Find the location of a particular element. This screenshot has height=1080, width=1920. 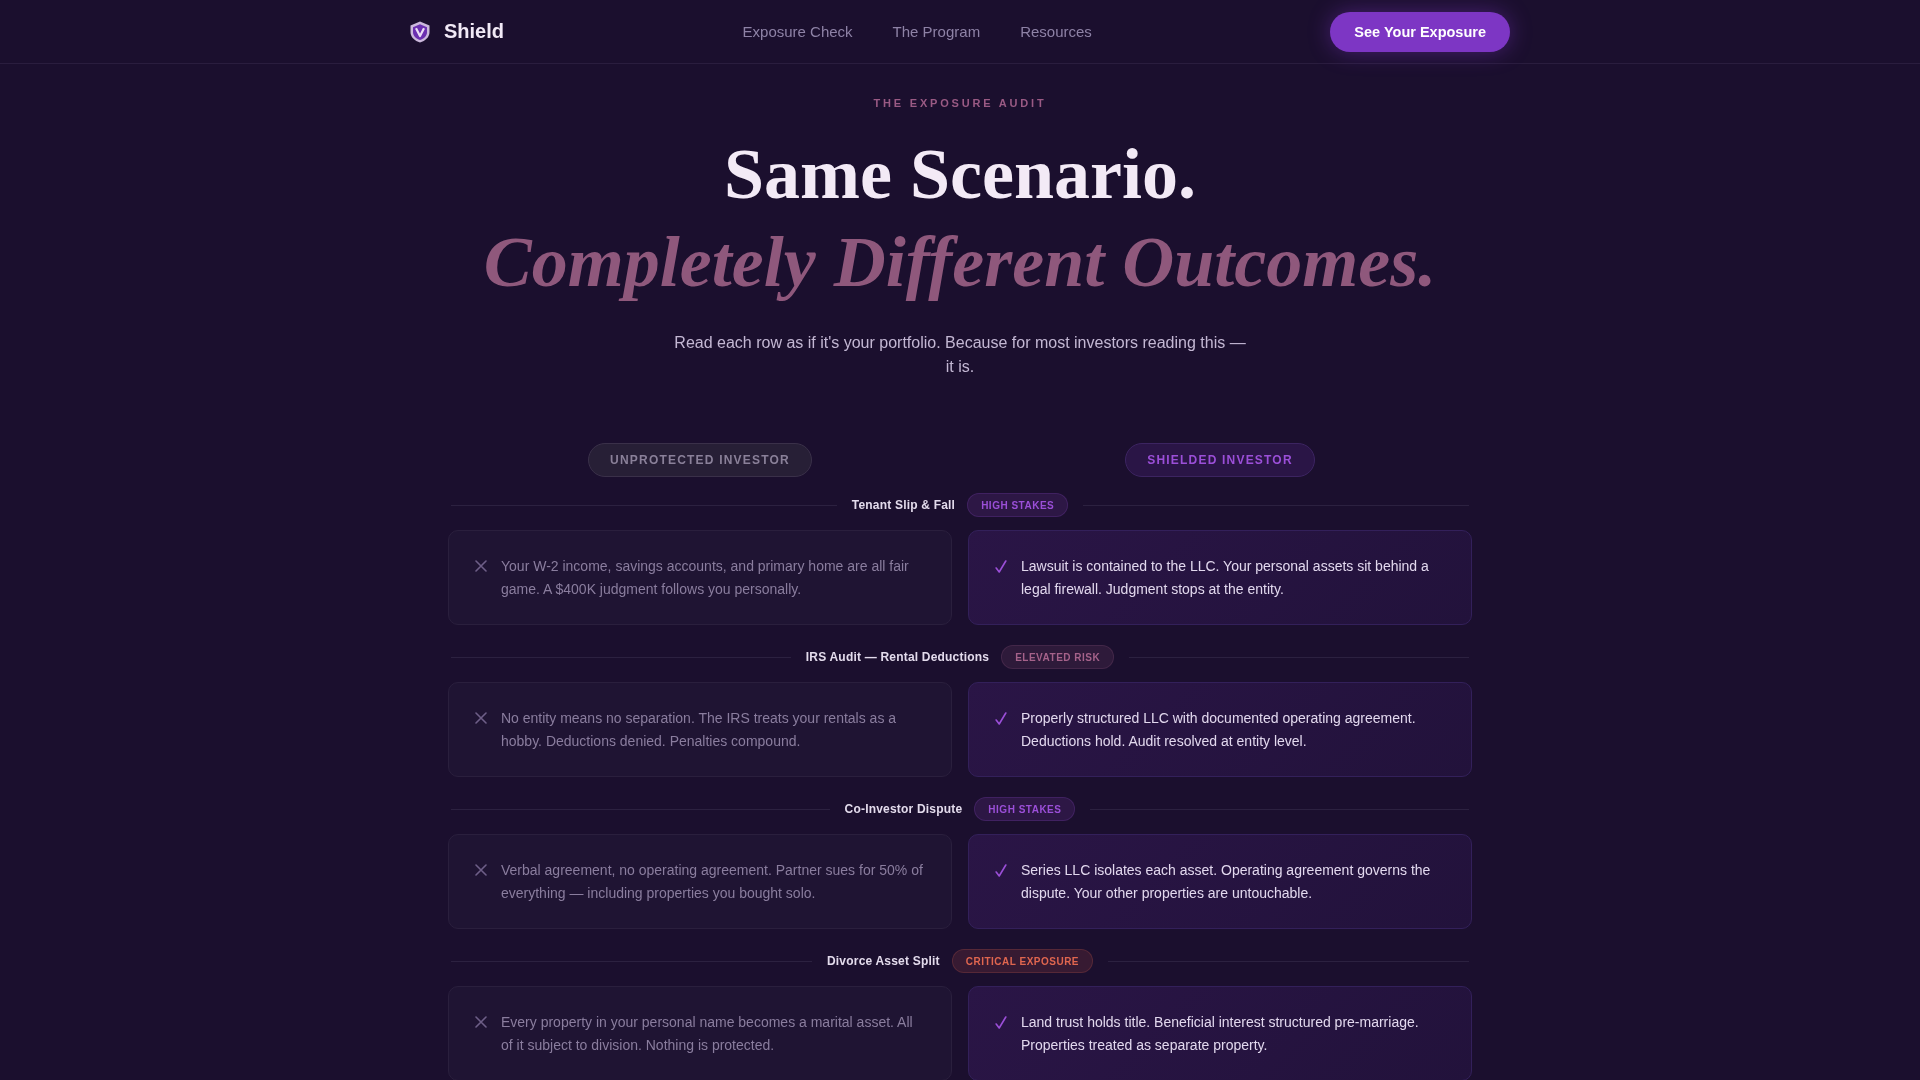

severity-tag: ELEVATED RISK is located at coordinates (1058, 657).